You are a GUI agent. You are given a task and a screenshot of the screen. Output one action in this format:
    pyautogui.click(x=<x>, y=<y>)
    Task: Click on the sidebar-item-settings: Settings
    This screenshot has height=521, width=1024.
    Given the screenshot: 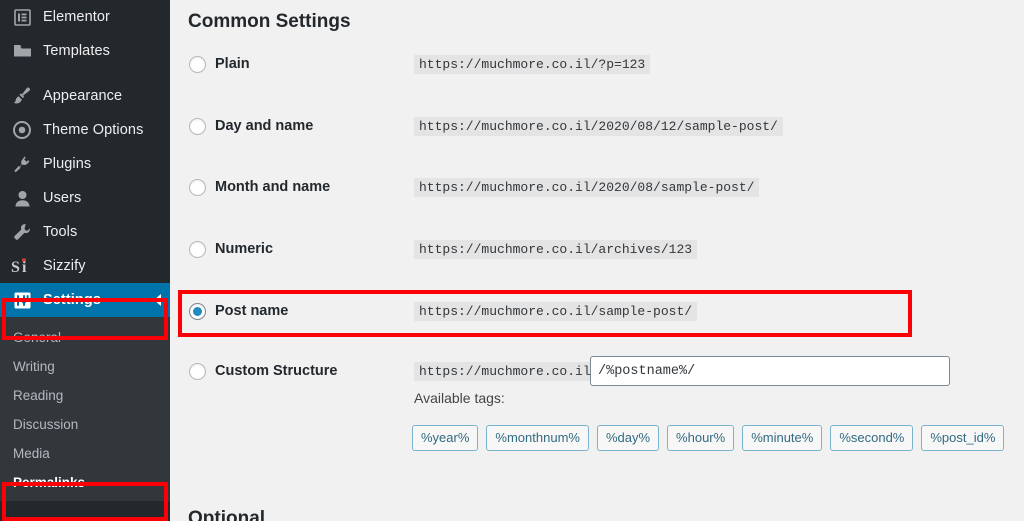 What is the action you would take?
    pyautogui.click(x=85, y=300)
    